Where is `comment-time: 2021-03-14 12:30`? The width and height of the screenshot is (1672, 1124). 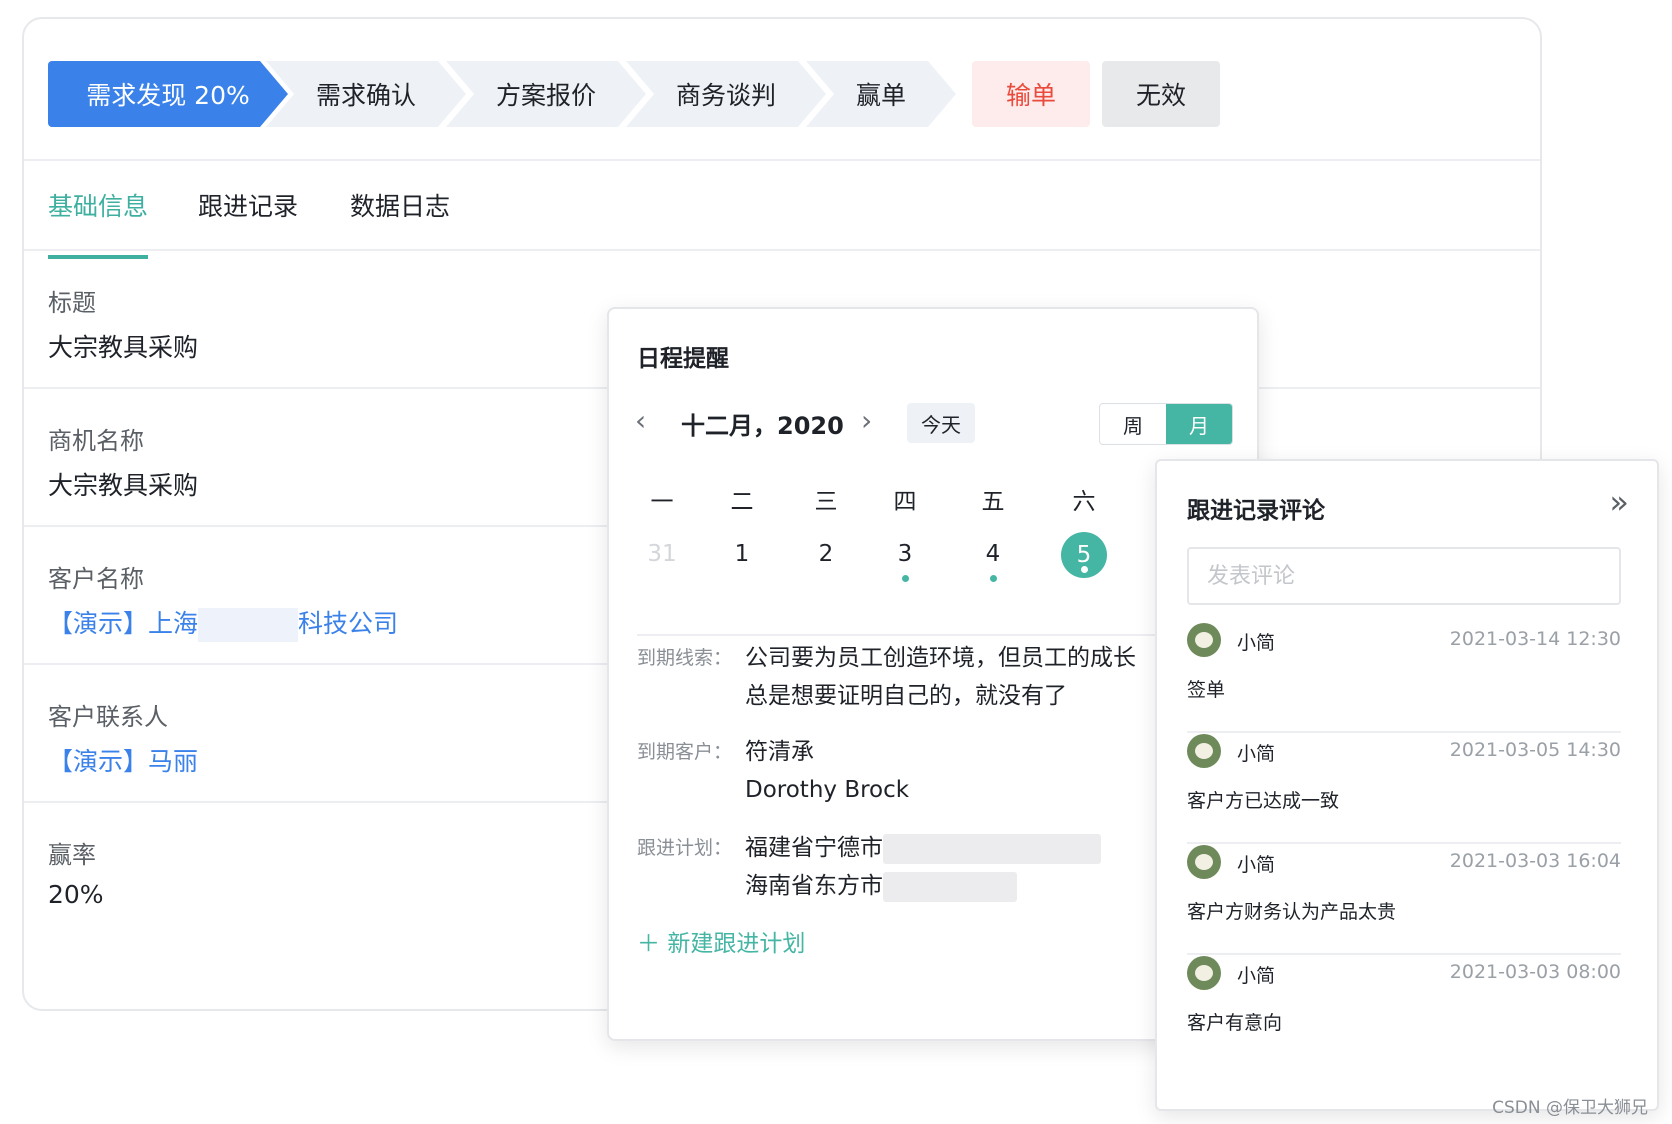
comment-time: 2021-03-14 12:30 is located at coordinates (1535, 639).